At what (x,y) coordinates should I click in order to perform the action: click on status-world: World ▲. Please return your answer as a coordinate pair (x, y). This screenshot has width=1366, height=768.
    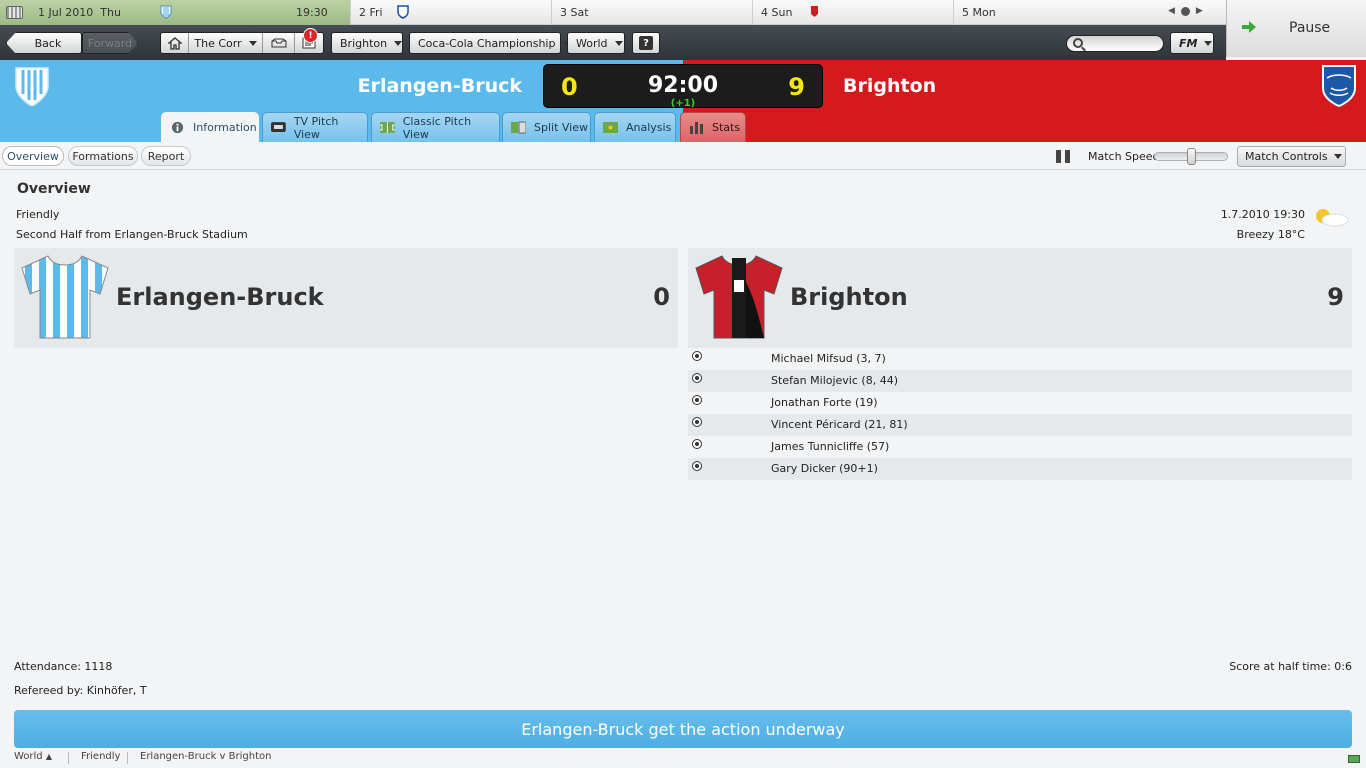
    Looking at the image, I should click on (33, 756).